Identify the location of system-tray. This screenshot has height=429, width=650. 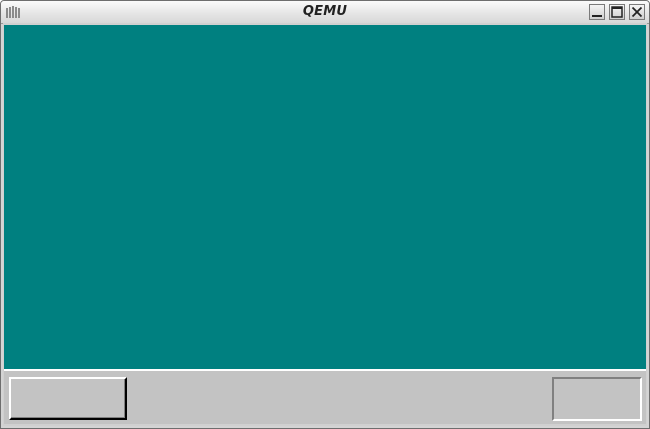
(597, 399).